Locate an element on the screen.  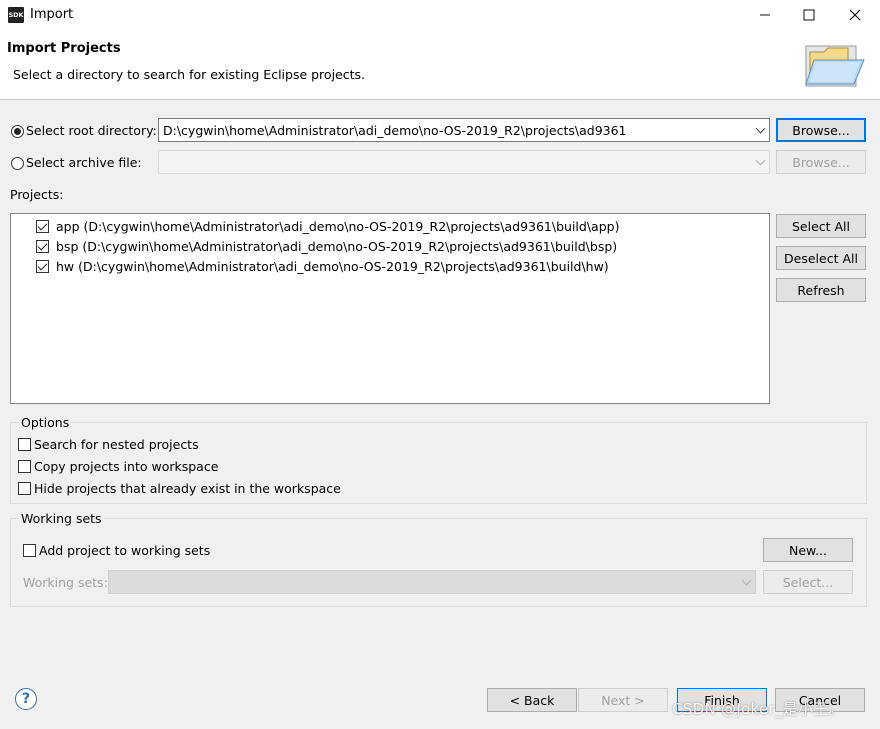
watermark-text: CSDN @Joker_是小王。 is located at coordinates (758, 709).